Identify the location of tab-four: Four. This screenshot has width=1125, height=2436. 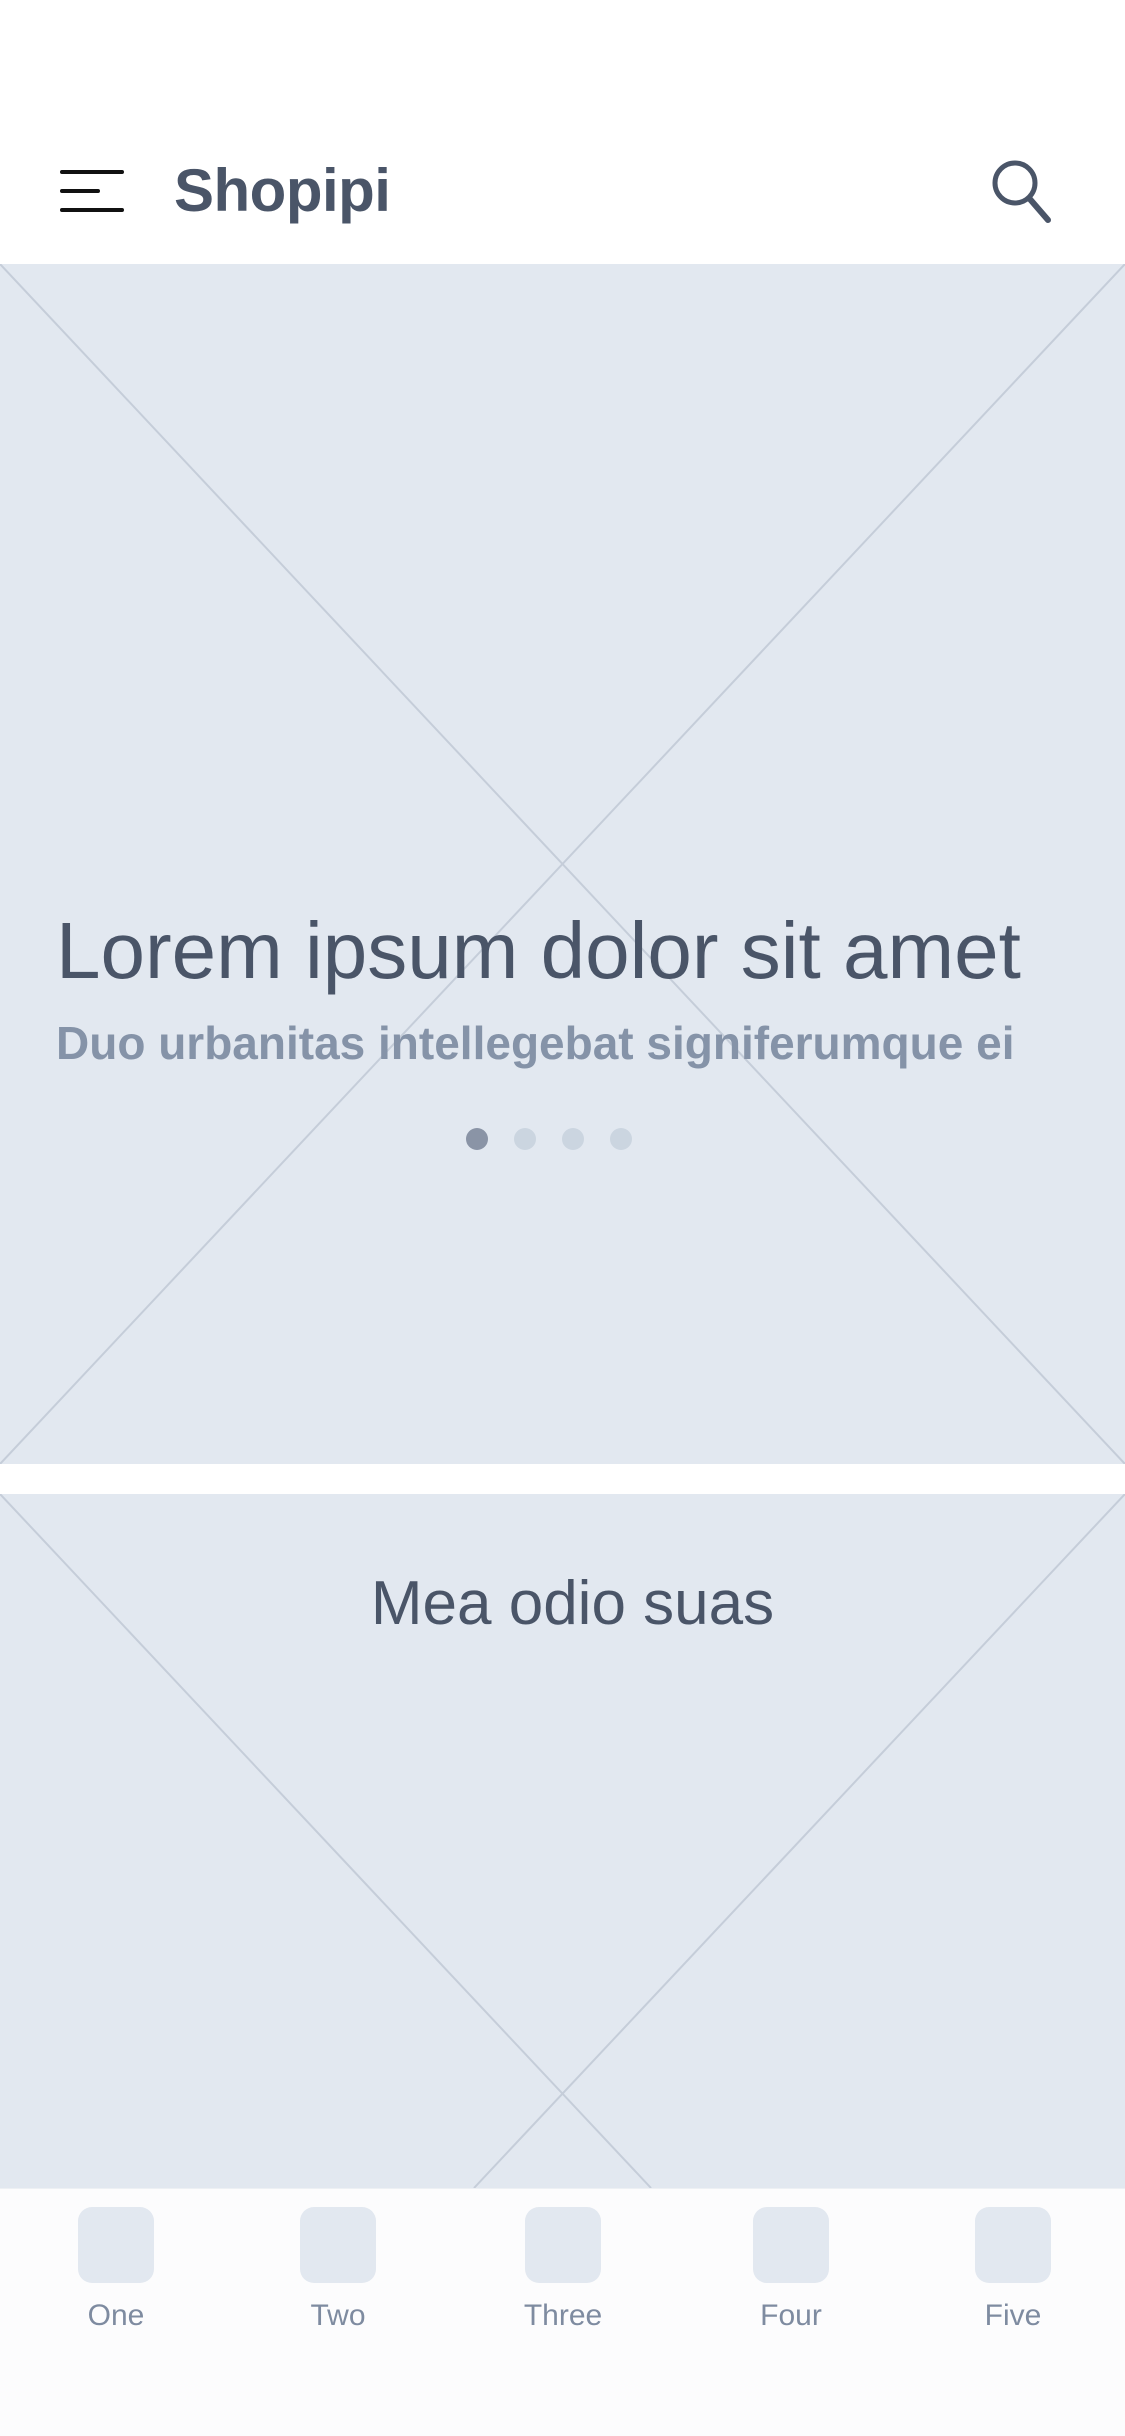
(791, 2277).